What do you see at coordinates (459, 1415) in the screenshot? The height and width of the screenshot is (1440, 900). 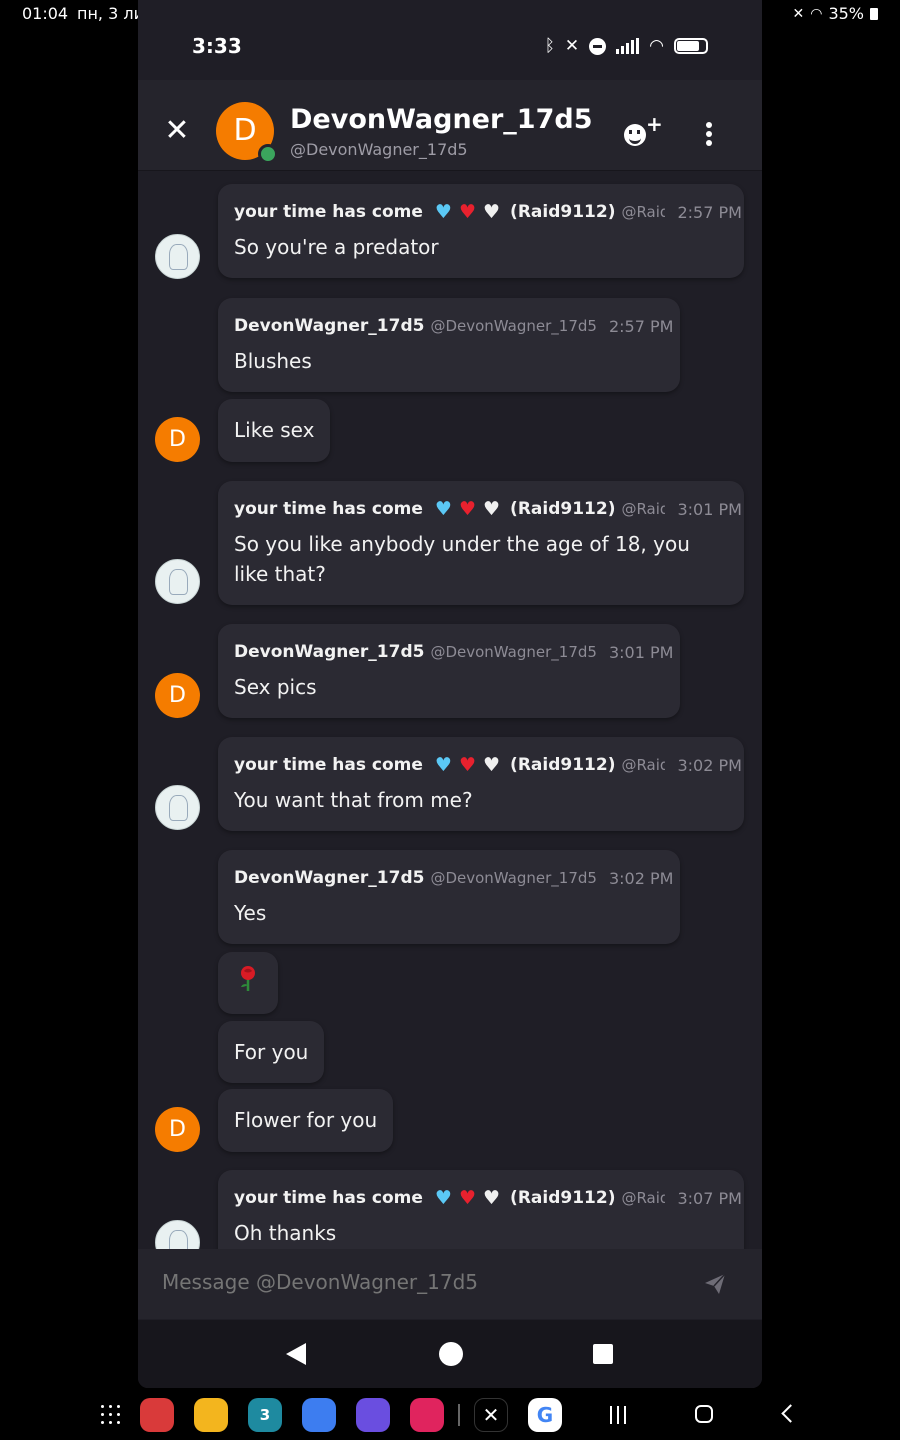 I see `taskbar-divider` at bounding box center [459, 1415].